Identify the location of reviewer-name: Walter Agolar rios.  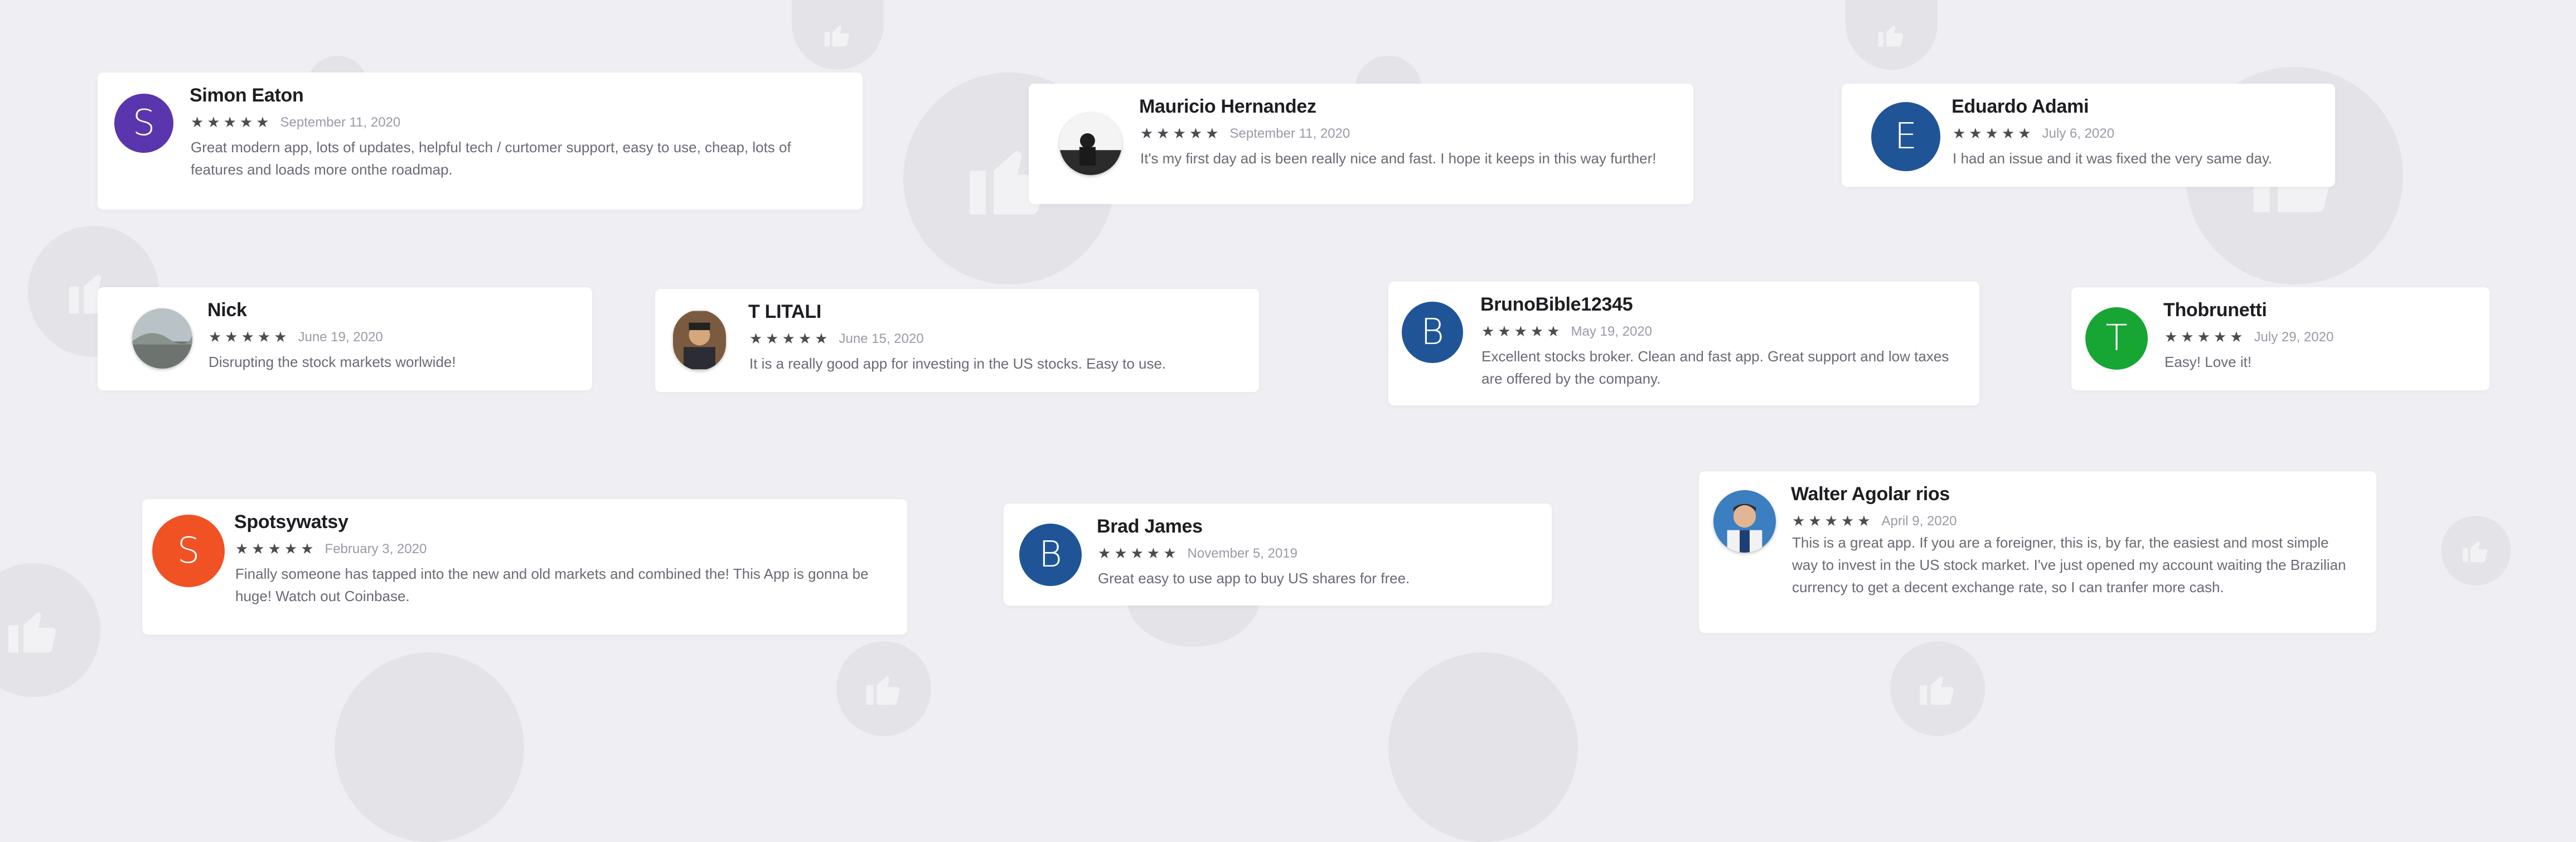
(1870, 494).